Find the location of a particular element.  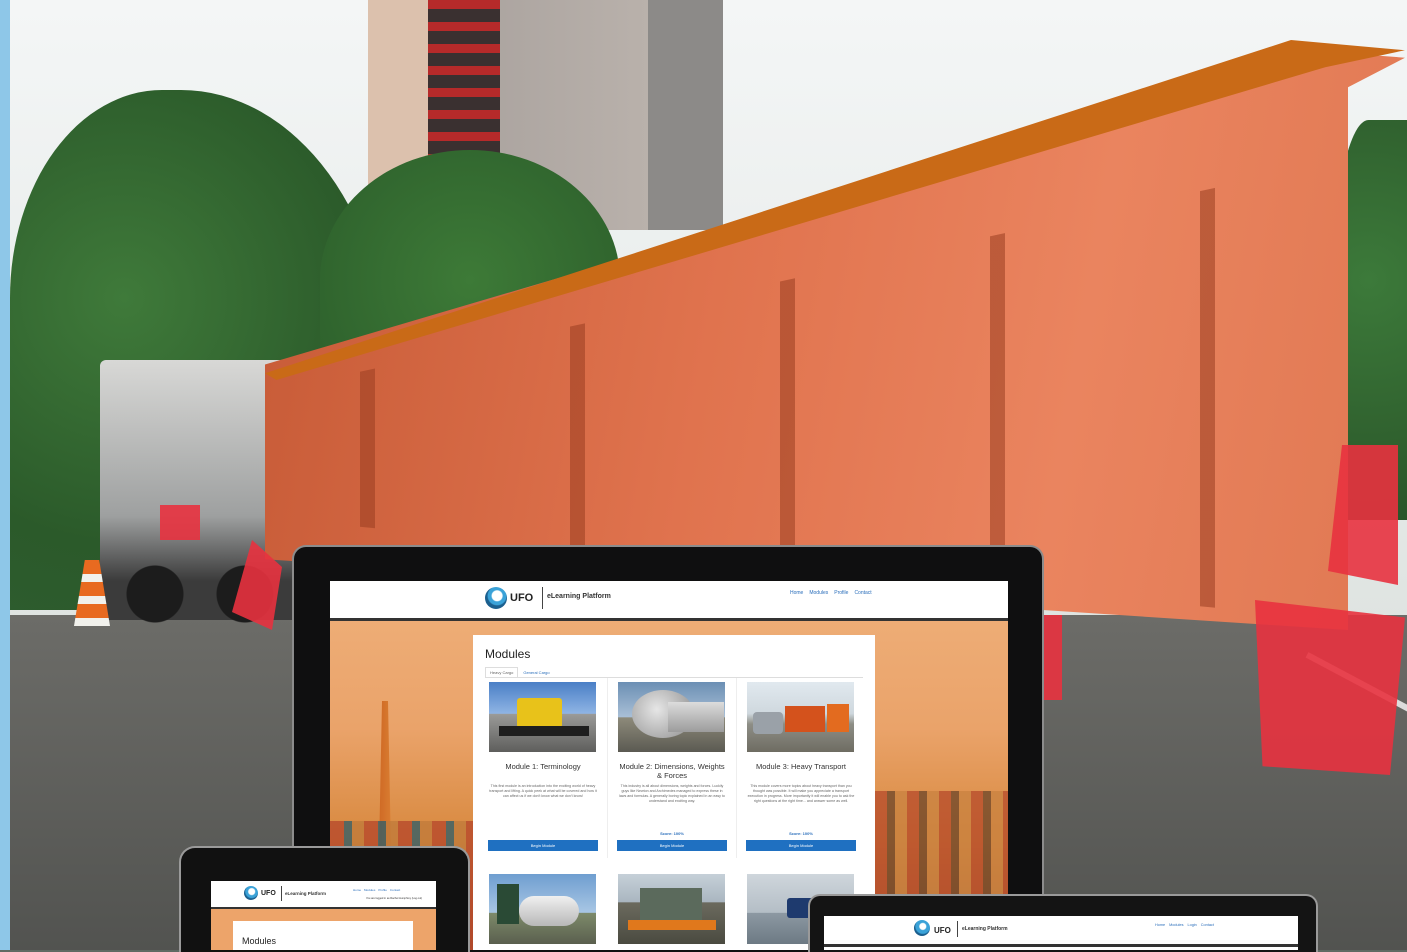

module-title: Module 3: Heavy Transport is located at coordinates (801, 766).